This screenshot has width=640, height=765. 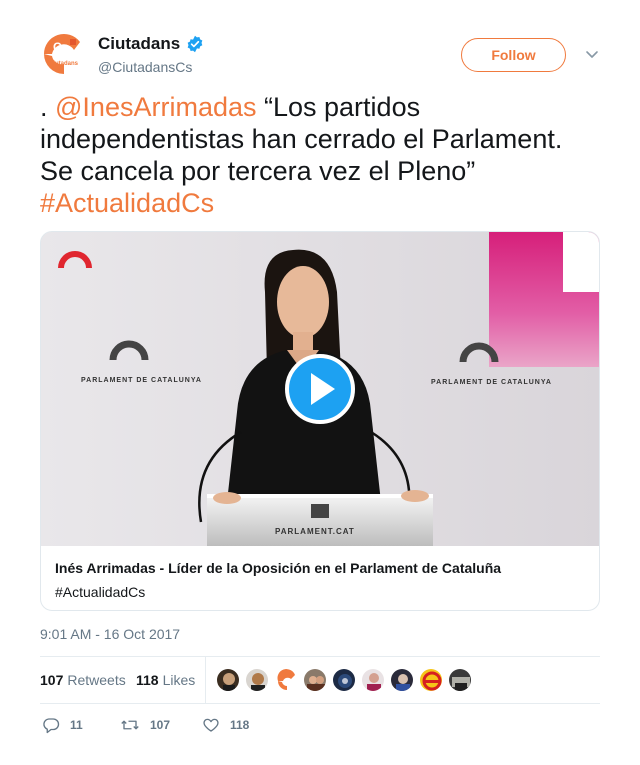 What do you see at coordinates (320, 726) in the screenshot?
I see `tweet-actions: 11 107 118` at bounding box center [320, 726].